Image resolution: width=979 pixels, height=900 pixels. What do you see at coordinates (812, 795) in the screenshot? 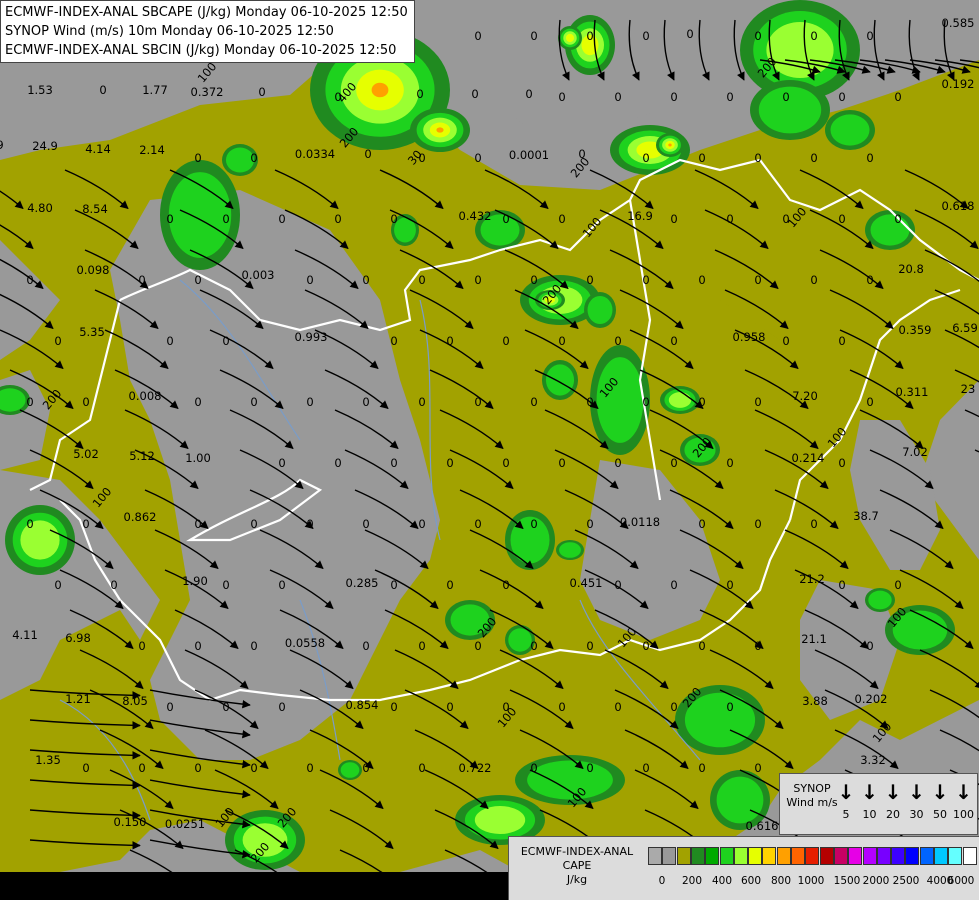
I see `wind-legend-title: SYNOP Wind m/s` at bounding box center [812, 795].